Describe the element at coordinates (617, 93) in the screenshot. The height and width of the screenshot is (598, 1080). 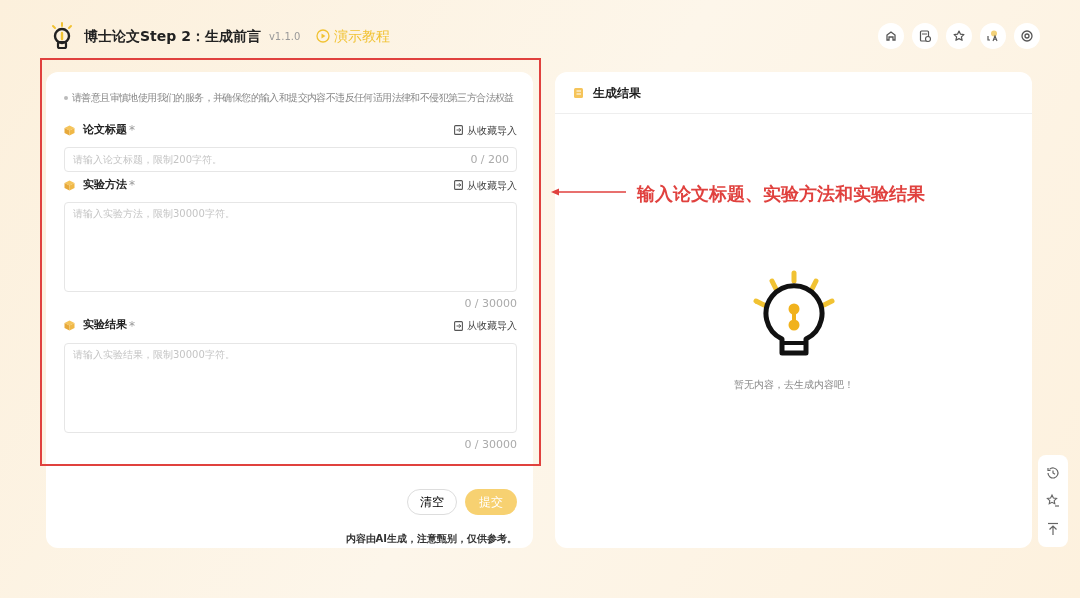
I see `result-title: 生成结果` at that location.